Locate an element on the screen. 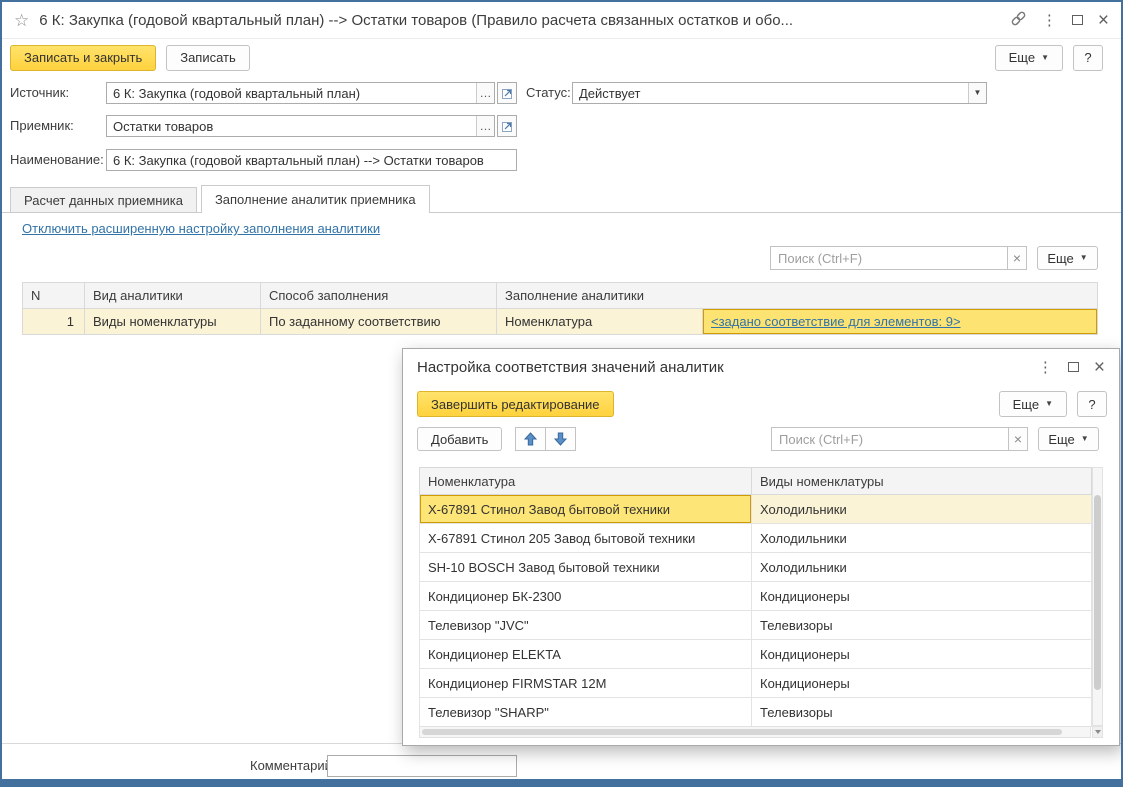 This screenshot has width=1123, height=787. name-field is located at coordinates (311, 160).